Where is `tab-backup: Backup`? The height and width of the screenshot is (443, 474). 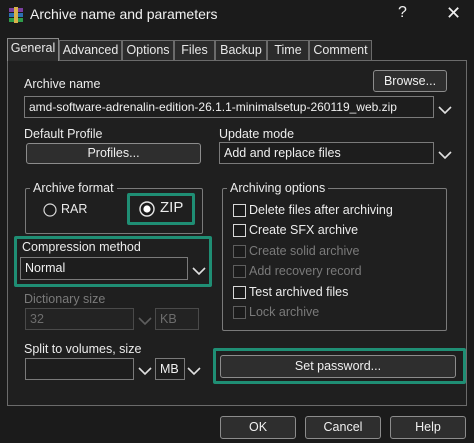 tab-backup: Backup is located at coordinates (241, 50).